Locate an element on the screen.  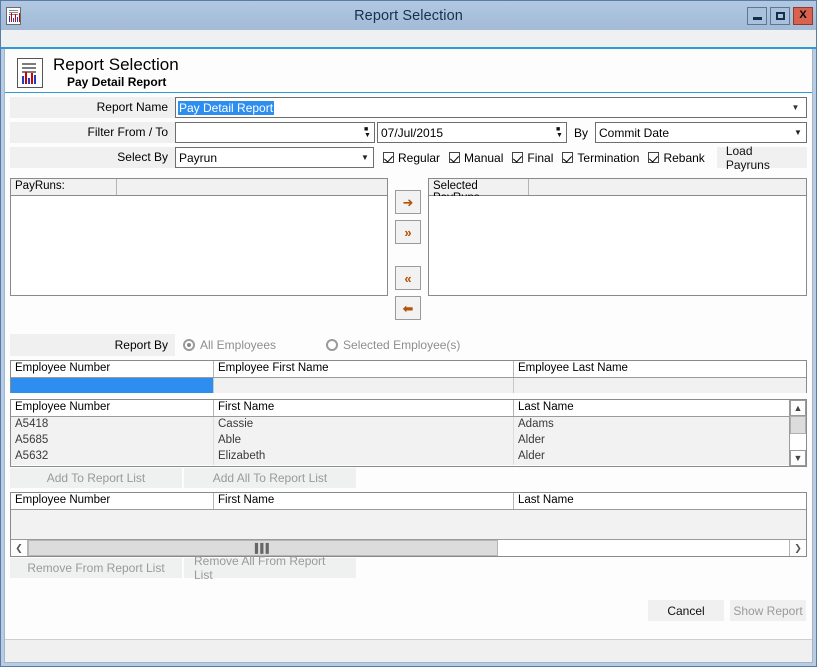
move-left-button: ⬅ is located at coordinates (408, 308).